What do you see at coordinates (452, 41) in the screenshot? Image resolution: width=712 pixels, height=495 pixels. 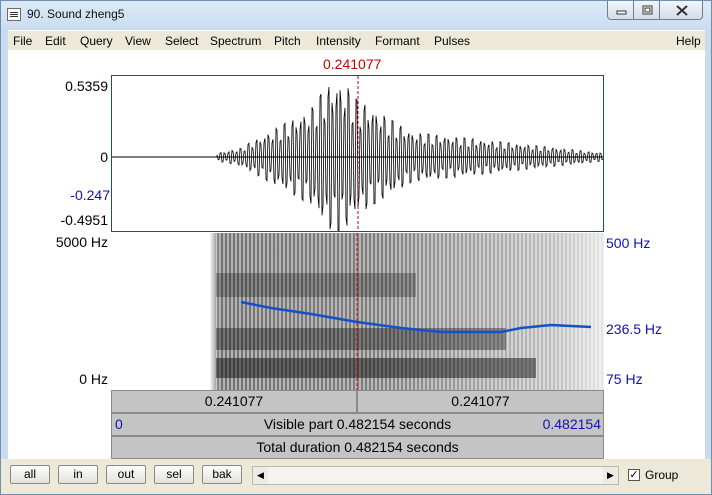 I see `menu-pulses: Pulses` at bounding box center [452, 41].